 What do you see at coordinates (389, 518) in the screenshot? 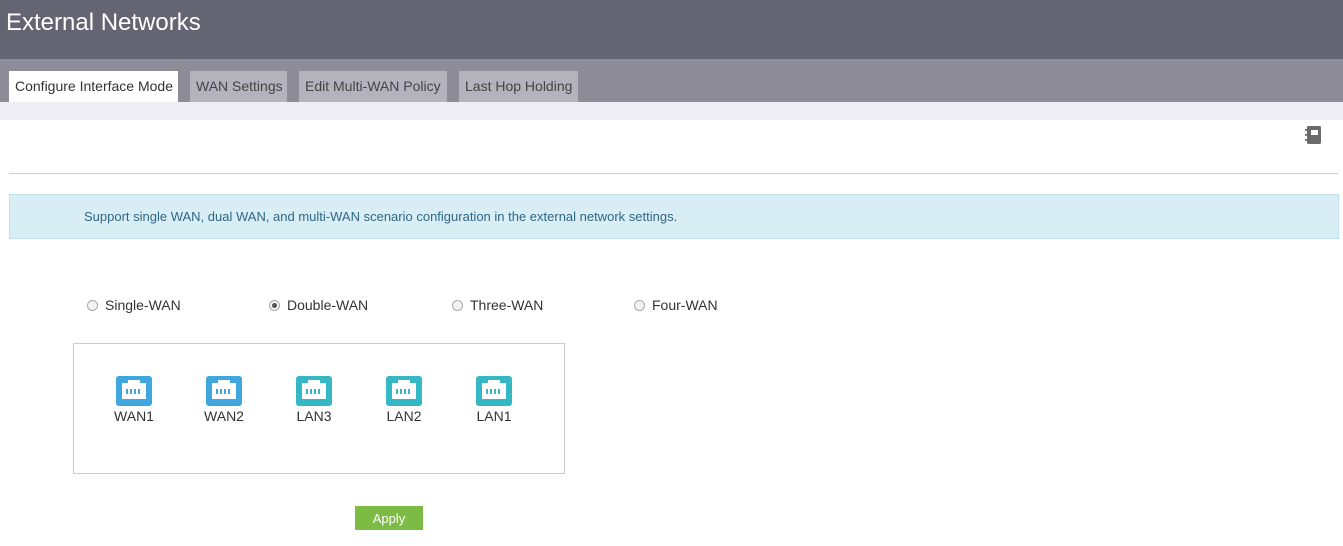
I see `apply-button: Apply` at bounding box center [389, 518].